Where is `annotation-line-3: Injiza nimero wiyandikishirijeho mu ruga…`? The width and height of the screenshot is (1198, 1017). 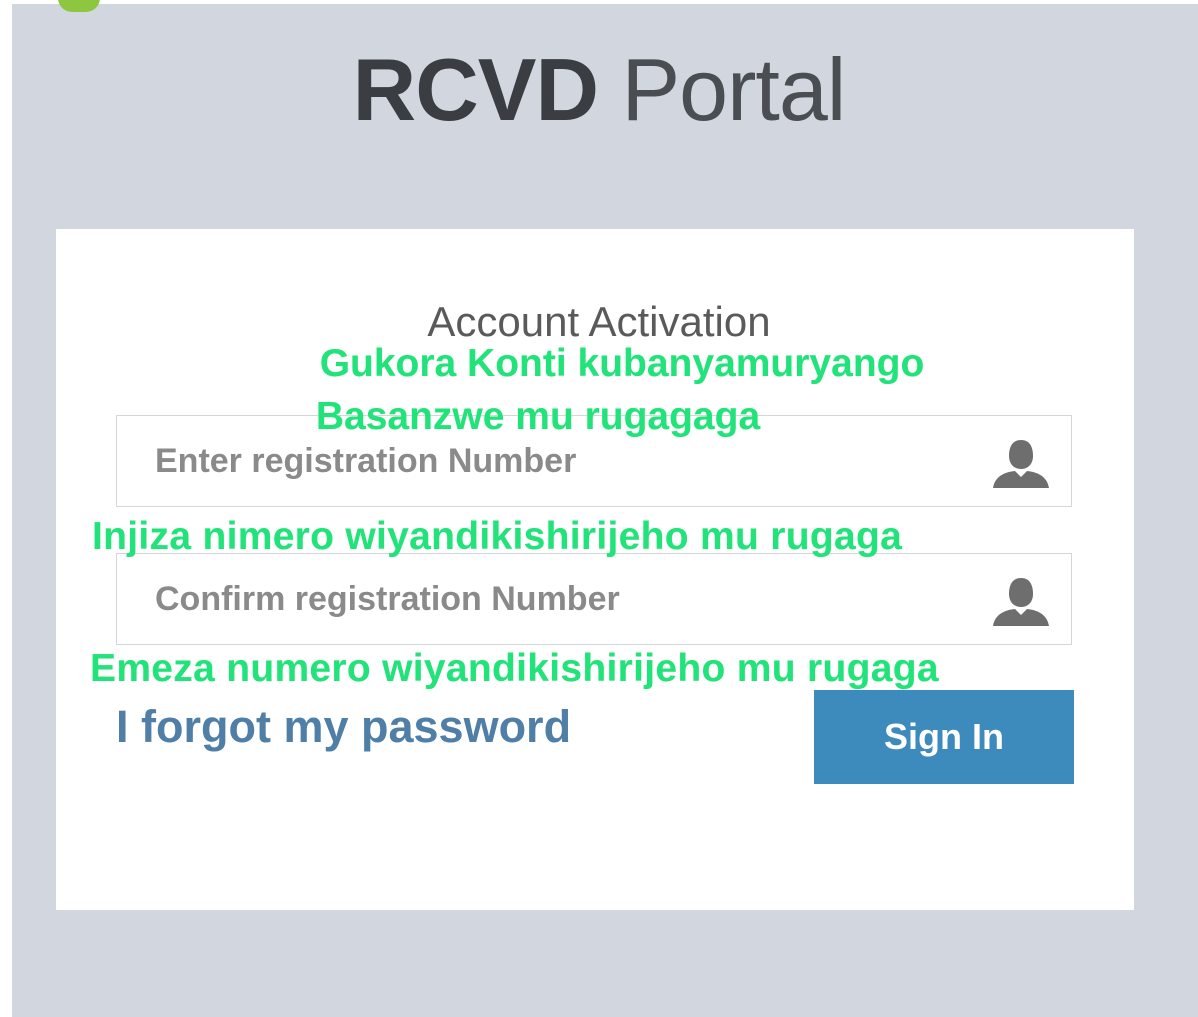
annotation-line-3: Injiza nimero wiyandikishirijeho mu ruga… is located at coordinates (497, 536).